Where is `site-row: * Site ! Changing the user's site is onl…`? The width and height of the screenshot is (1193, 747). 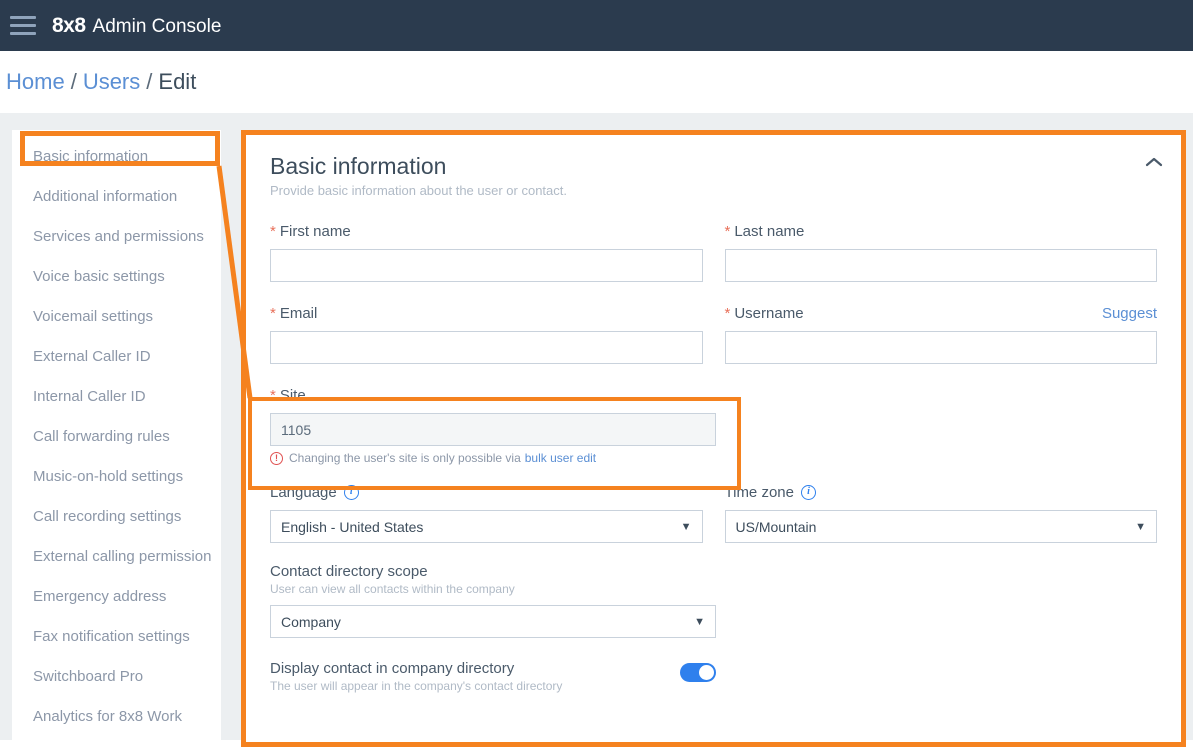
site-row: * Site ! Changing the user's site is onl… is located at coordinates (713, 424).